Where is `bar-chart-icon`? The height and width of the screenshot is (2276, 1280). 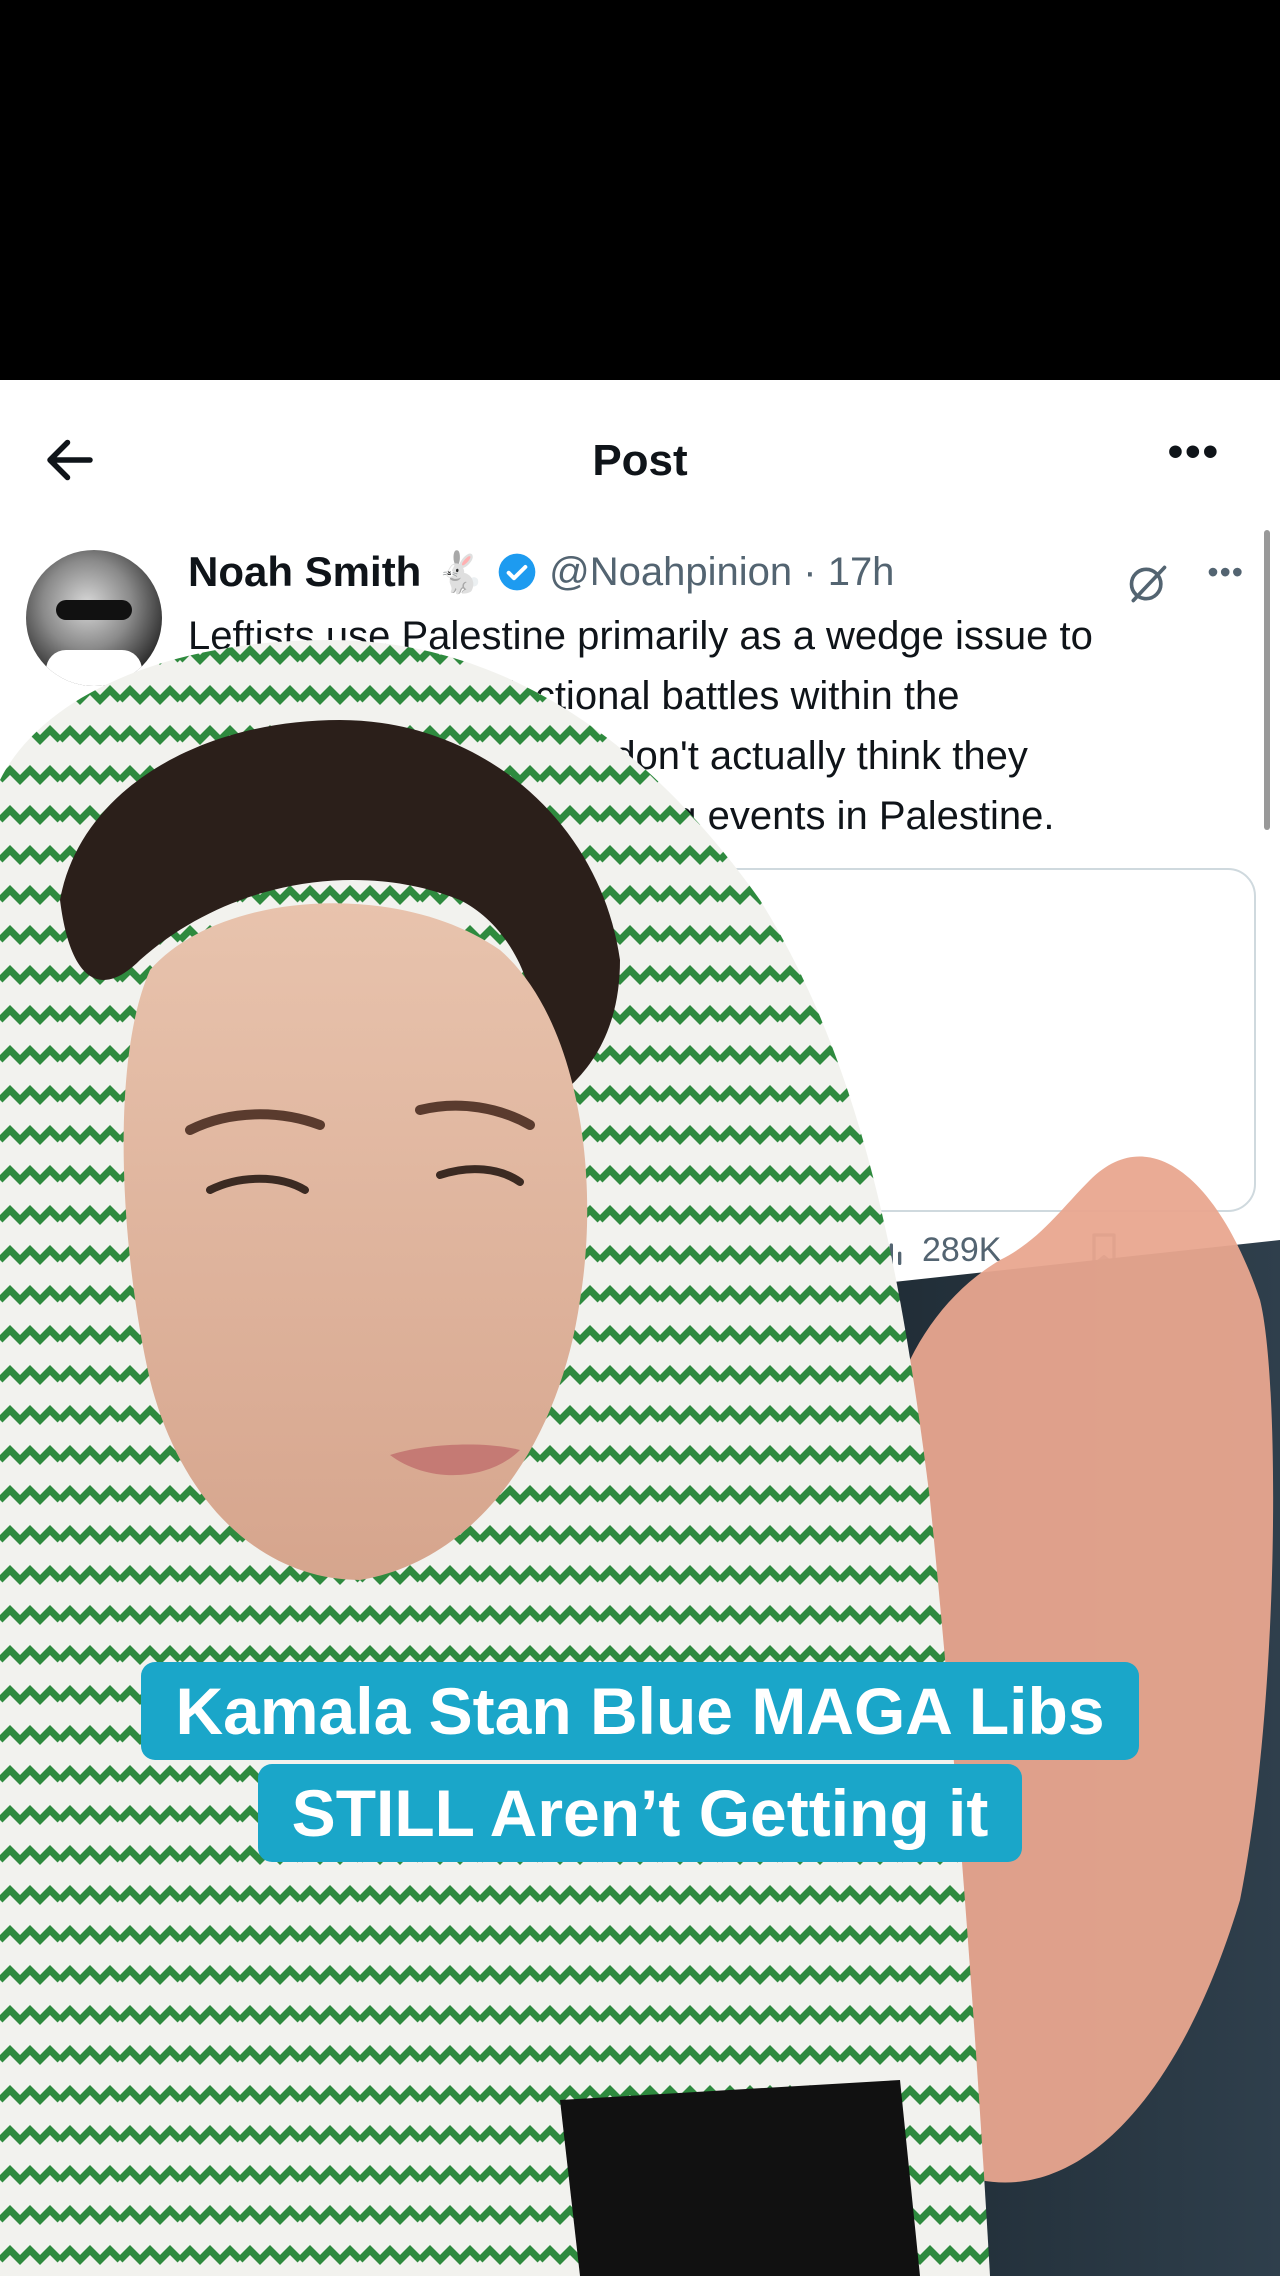 bar-chart-icon is located at coordinates (887, 1250).